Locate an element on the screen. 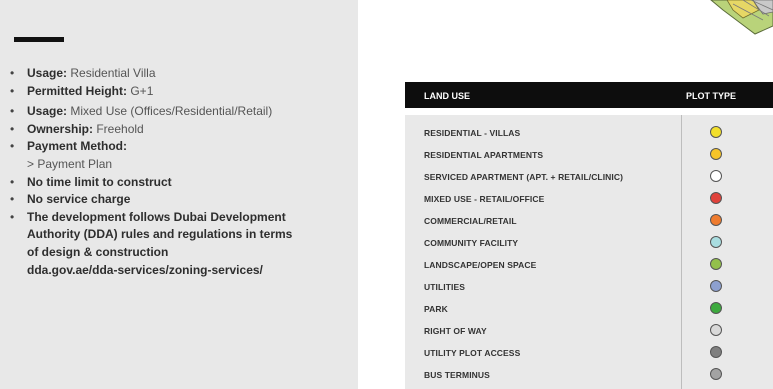 The height and width of the screenshot is (389, 773). list-continuation: of design & construction is located at coordinates (150, 253).